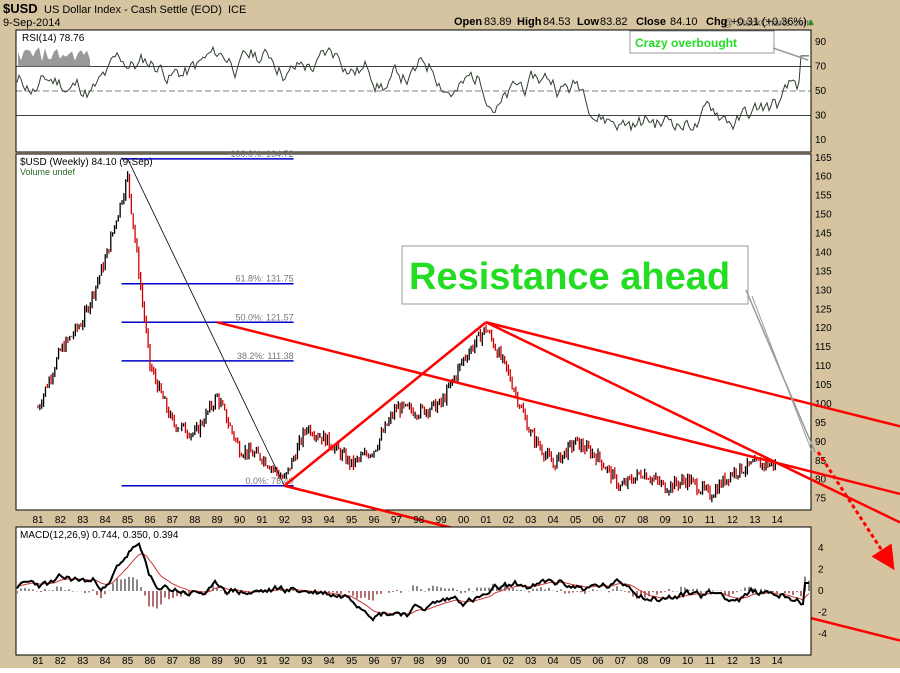  I want to click on close-label: Close, so click(651, 22).